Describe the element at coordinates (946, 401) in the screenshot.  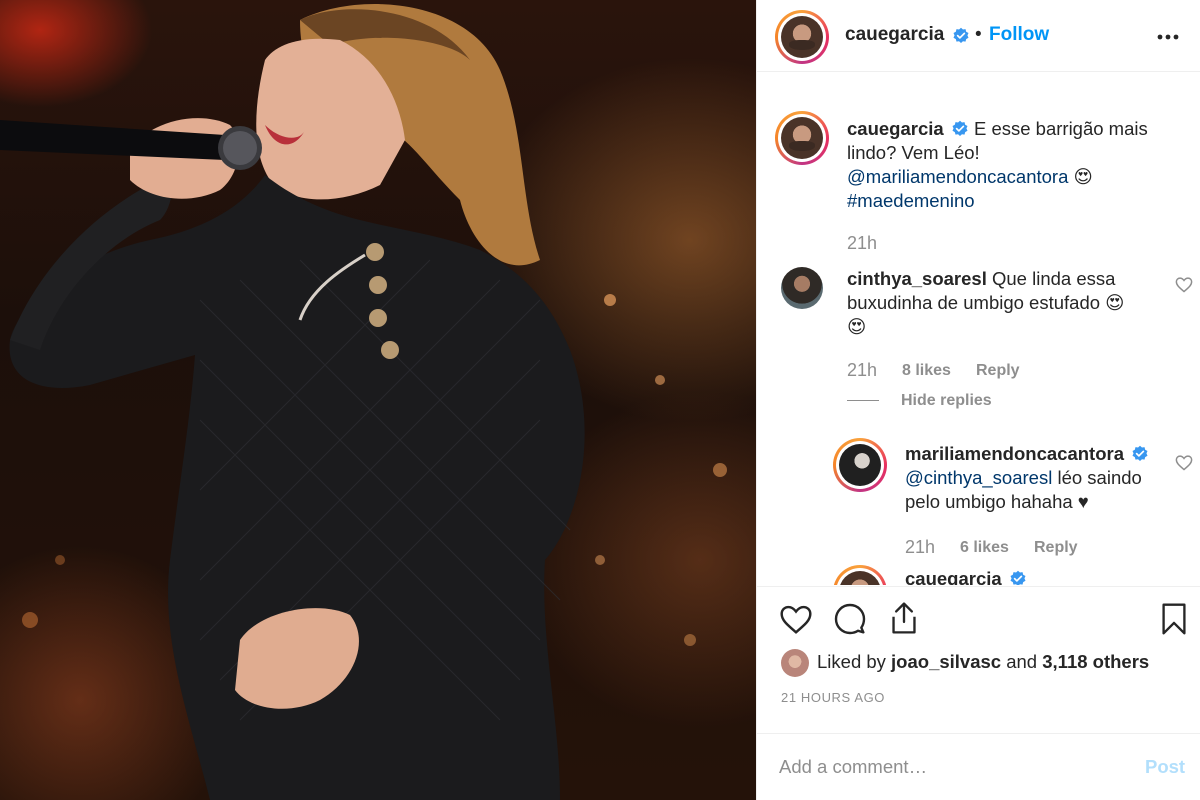
I see `hide-replies-button: Hide replies` at that location.